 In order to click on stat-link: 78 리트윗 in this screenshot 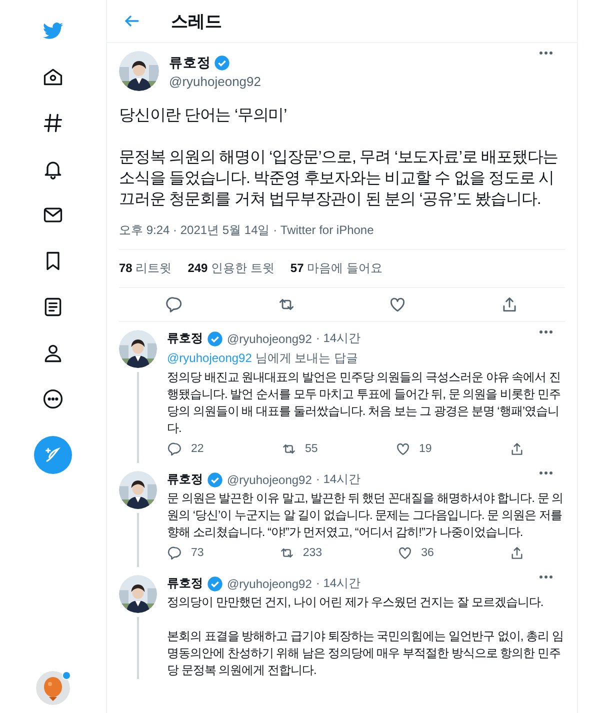, I will do `click(145, 268)`.